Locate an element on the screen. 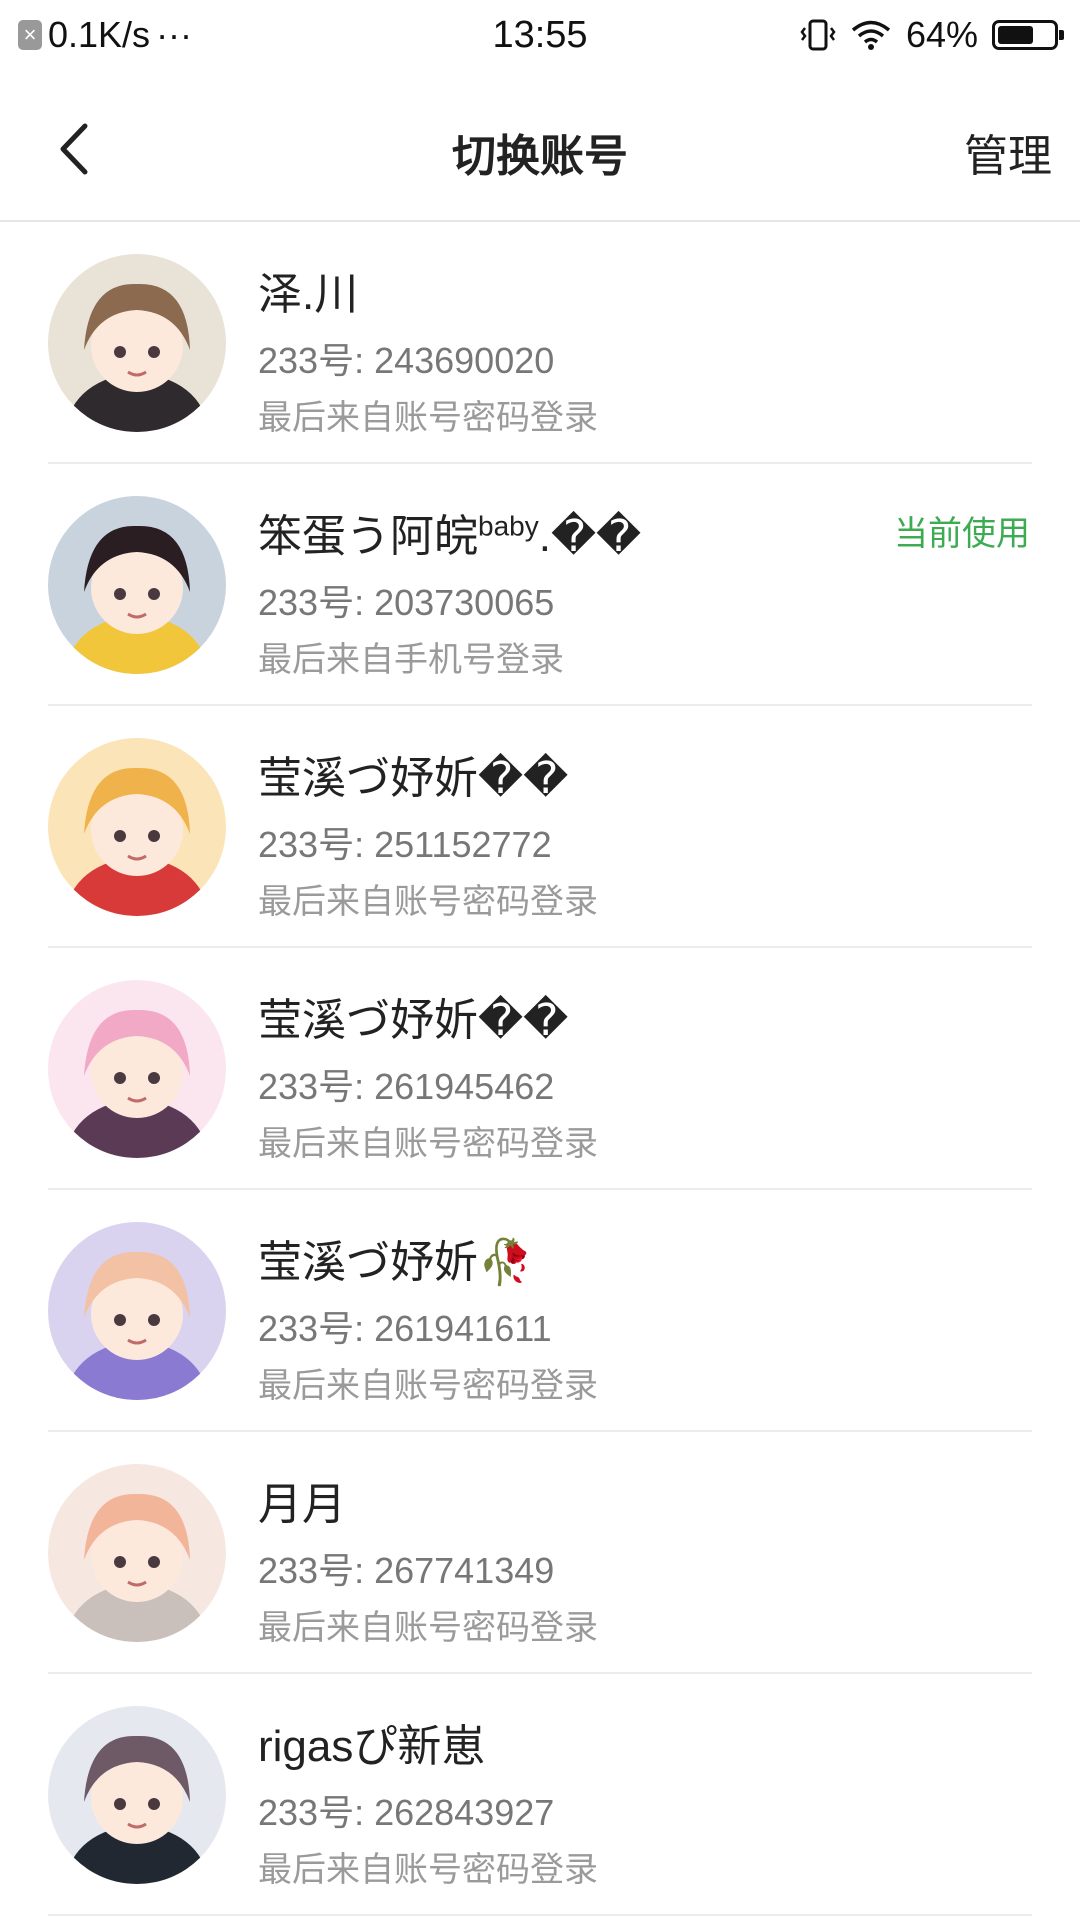  manage-button: 管理 is located at coordinates (1008, 152).